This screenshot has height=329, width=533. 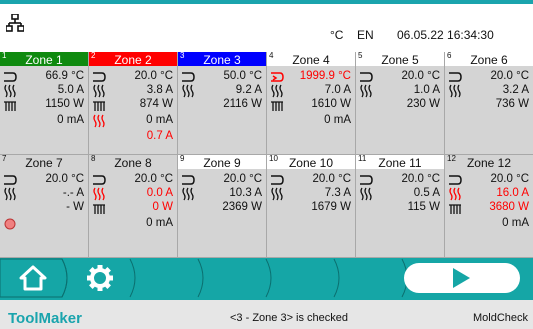 I want to click on zone-tile-5: 5 Zone 5 20.0 °C 1.0 A 230 W, so click(x=400, y=103).